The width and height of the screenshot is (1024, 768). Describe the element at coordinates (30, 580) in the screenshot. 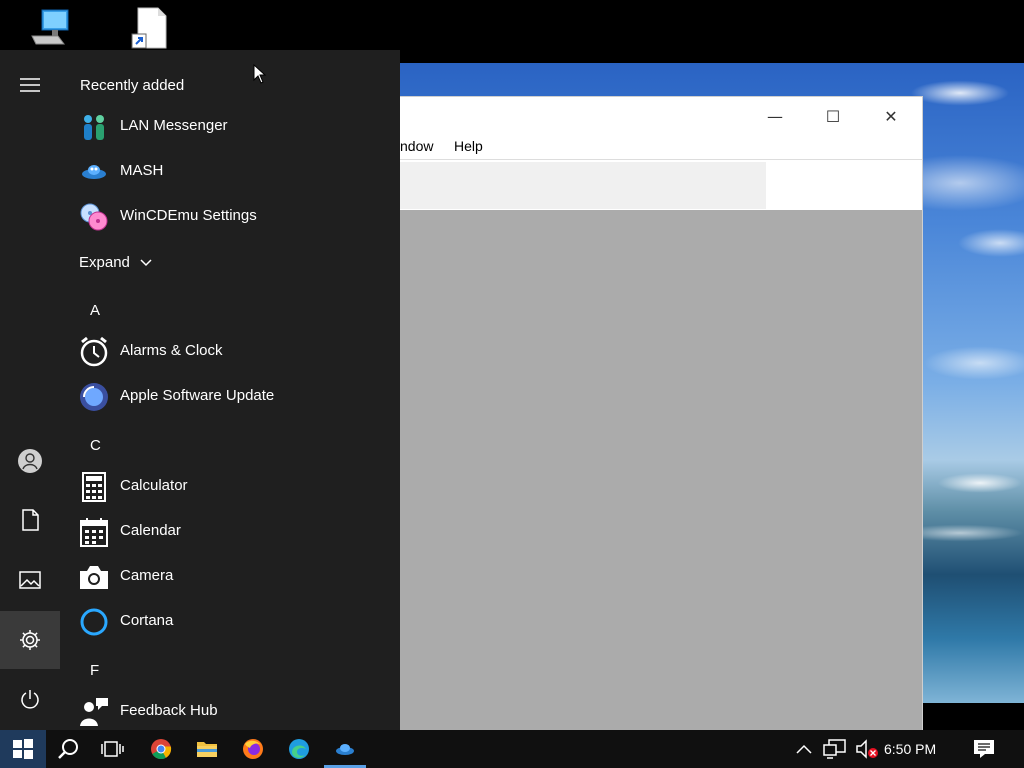

I see `pictures-icon` at that location.